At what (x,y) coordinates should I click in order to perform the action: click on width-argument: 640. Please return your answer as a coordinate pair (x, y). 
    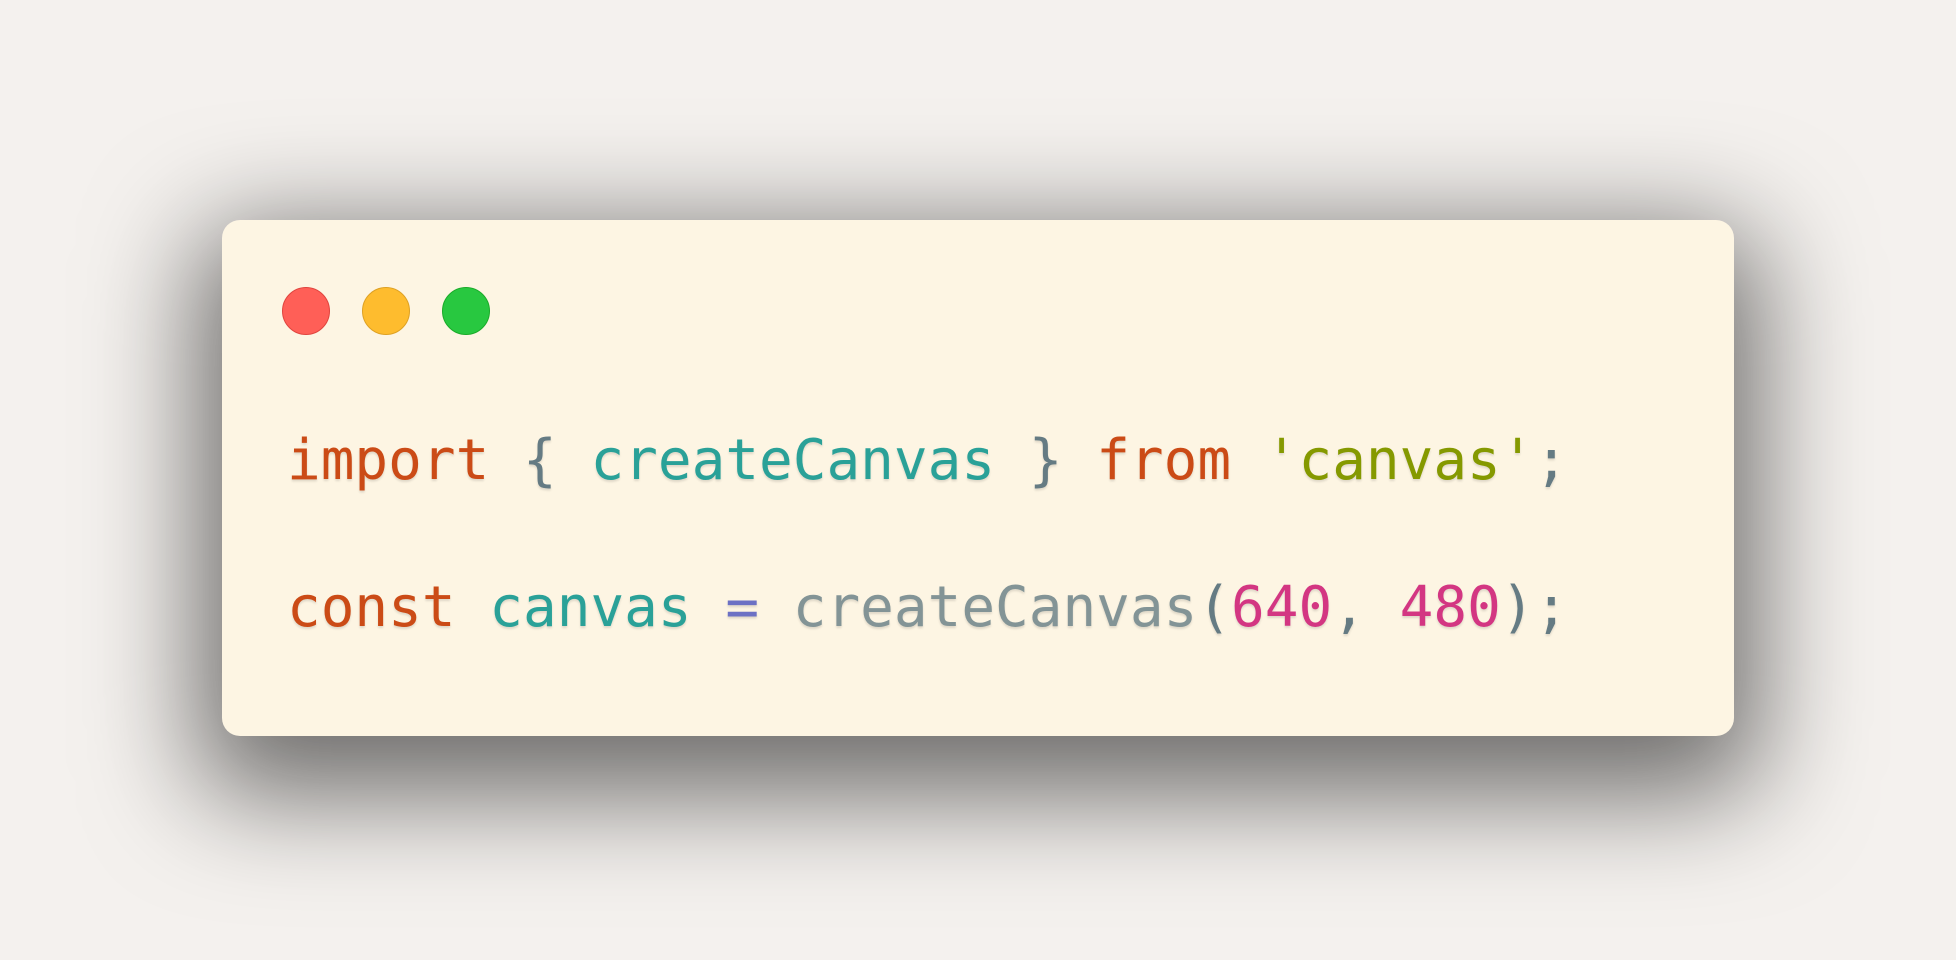
    Looking at the image, I should click on (1282, 607).